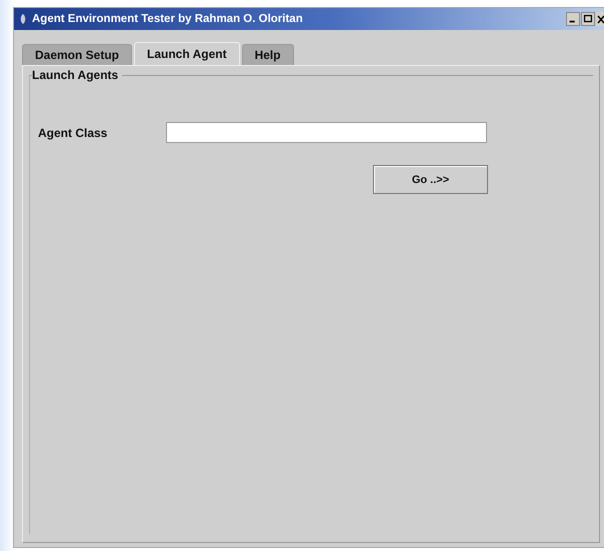 The height and width of the screenshot is (551, 604). I want to click on tab: Daemon Setup, so click(77, 54).